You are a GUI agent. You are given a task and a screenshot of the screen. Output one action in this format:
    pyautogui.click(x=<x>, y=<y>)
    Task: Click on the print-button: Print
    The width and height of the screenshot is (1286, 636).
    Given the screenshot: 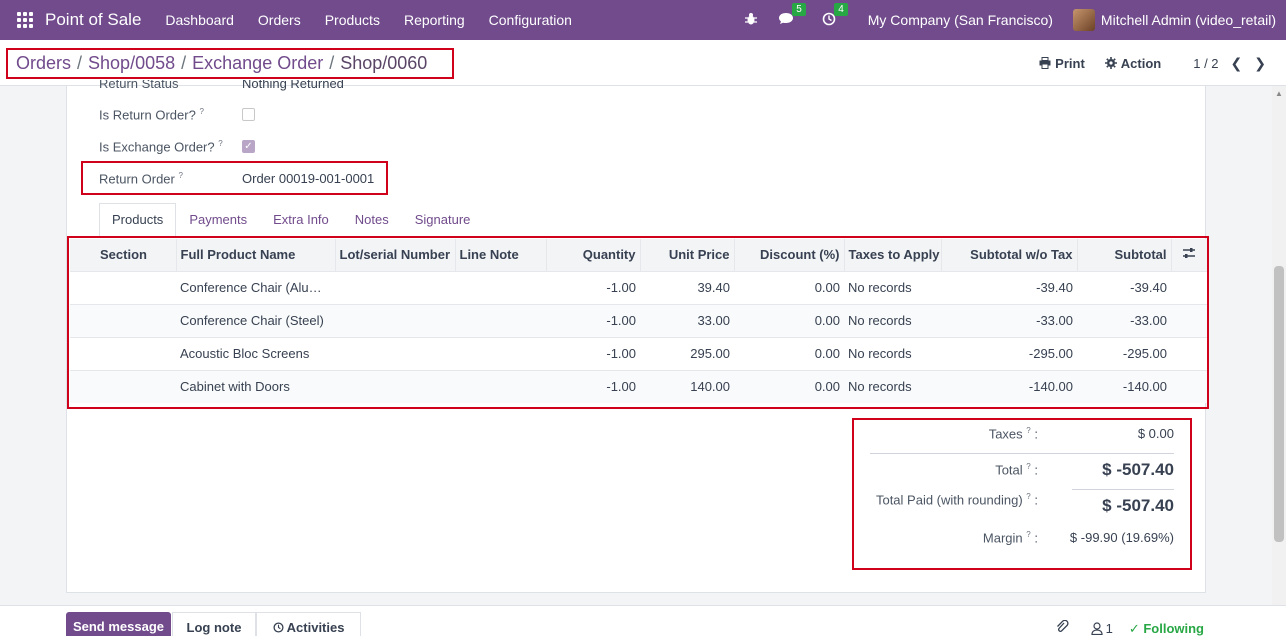 What is the action you would take?
    pyautogui.click(x=1062, y=63)
    